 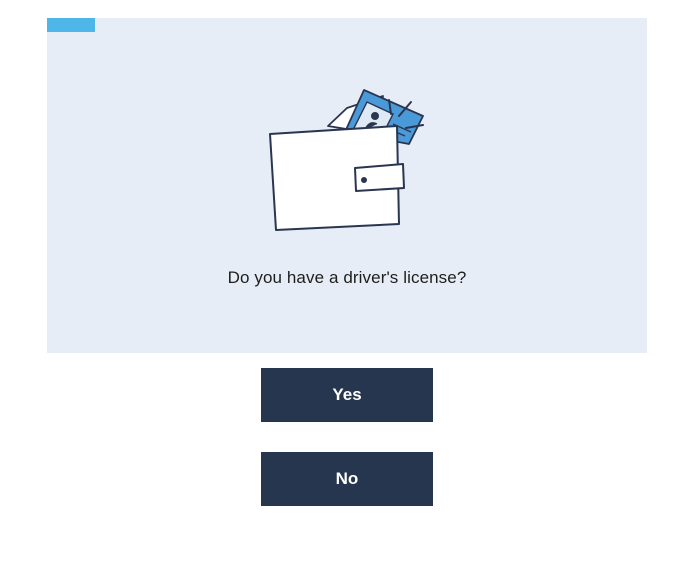 What do you see at coordinates (346, 160) in the screenshot?
I see `wallet-with-id-card-icon` at bounding box center [346, 160].